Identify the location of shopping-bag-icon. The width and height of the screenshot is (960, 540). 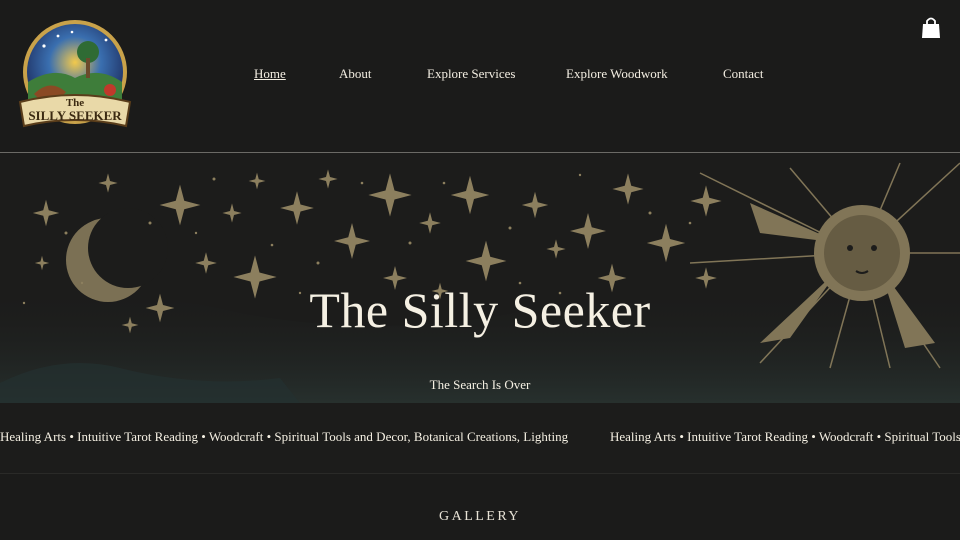
(931, 28).